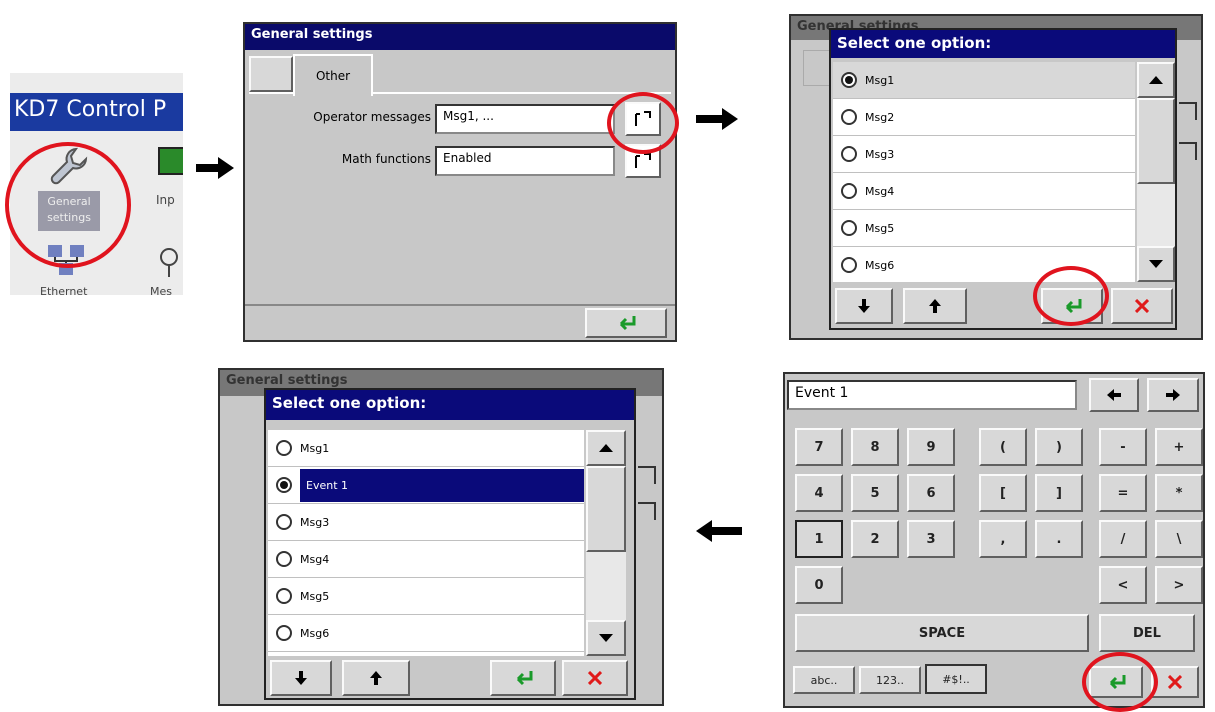 Image resolution: width=1215 pixels, height=712 pixels. What do you see at coordinates (931, 447) in the screenshot?
I see `key: 9` at bounding box center [931, 447].